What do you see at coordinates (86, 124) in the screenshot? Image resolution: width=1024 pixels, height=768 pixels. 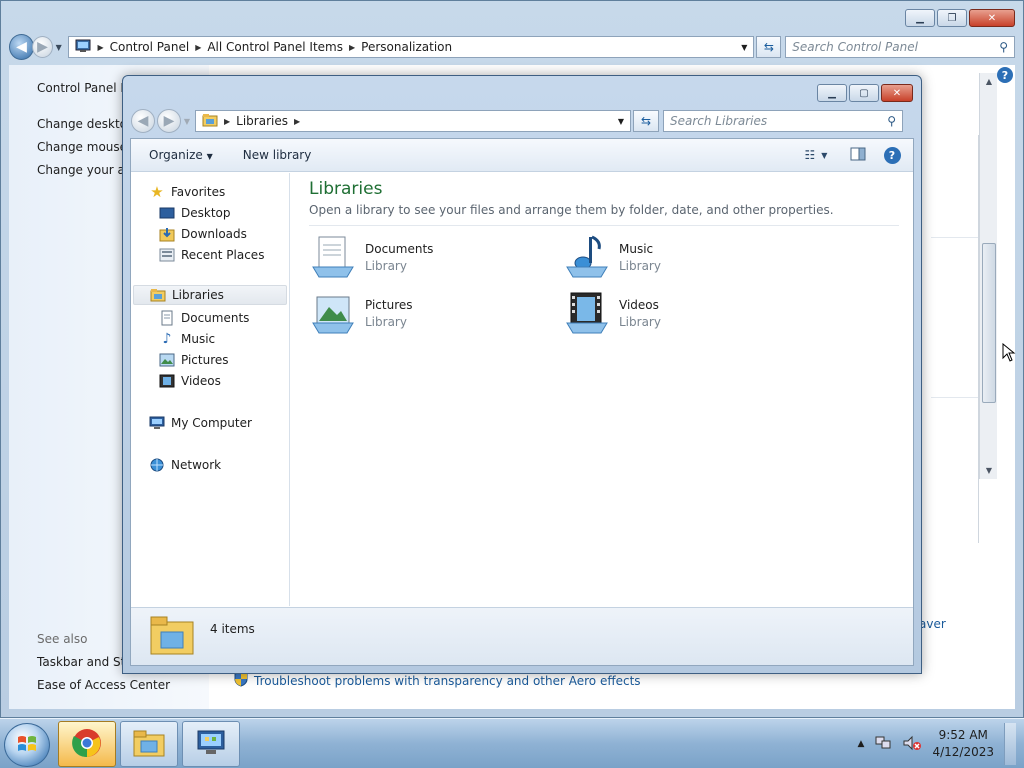 I see `change-desktop-link: Change desktop` at bounding box center [86, 124].